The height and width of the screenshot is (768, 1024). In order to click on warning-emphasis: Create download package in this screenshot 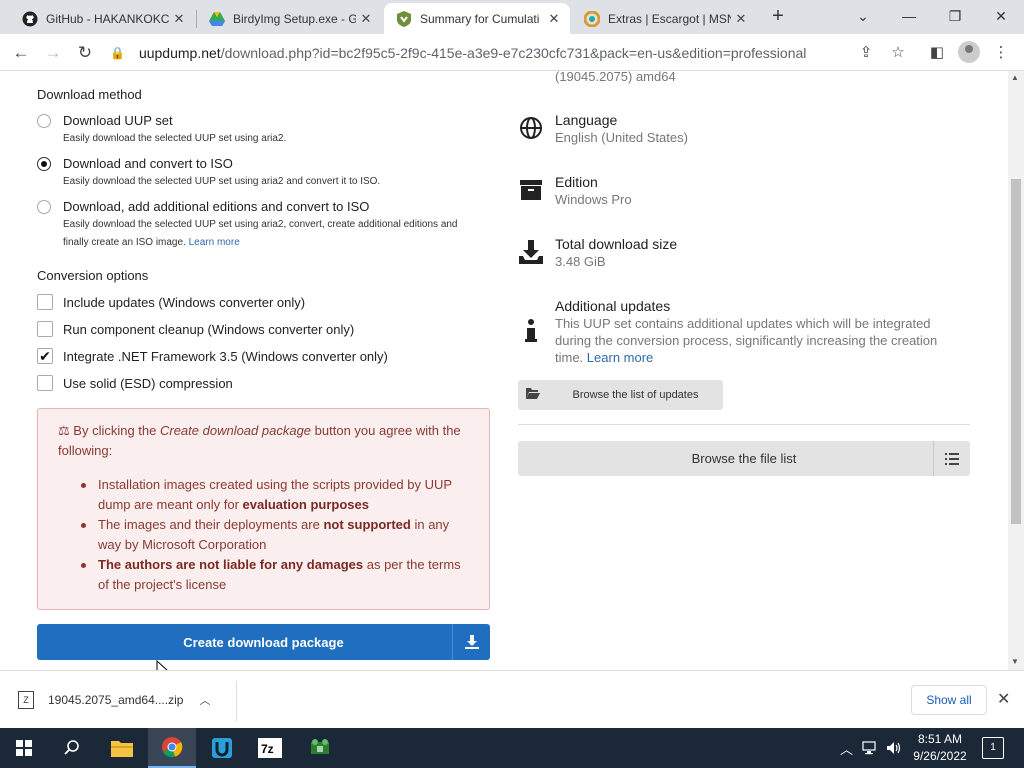, I will do `click(235, 430)`.